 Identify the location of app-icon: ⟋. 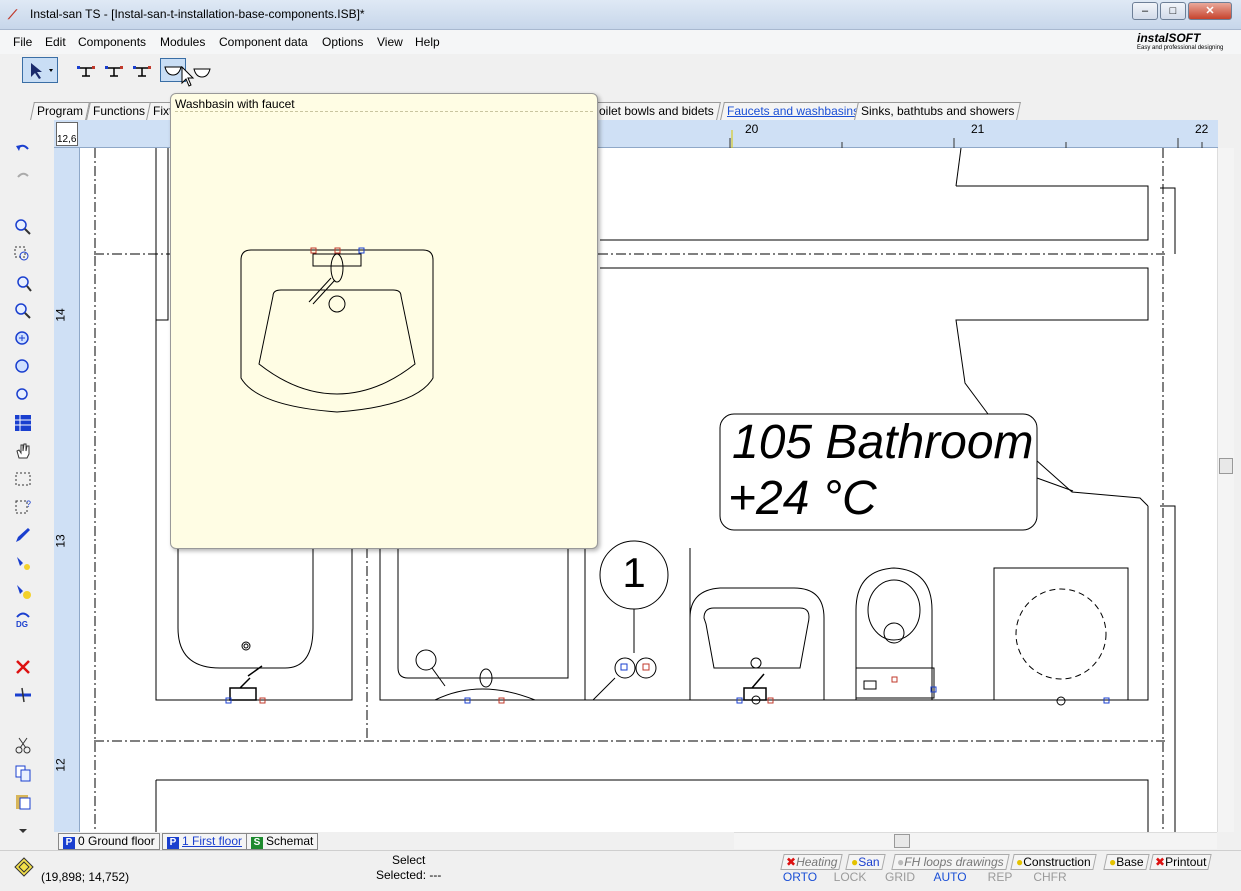
(13, 14).